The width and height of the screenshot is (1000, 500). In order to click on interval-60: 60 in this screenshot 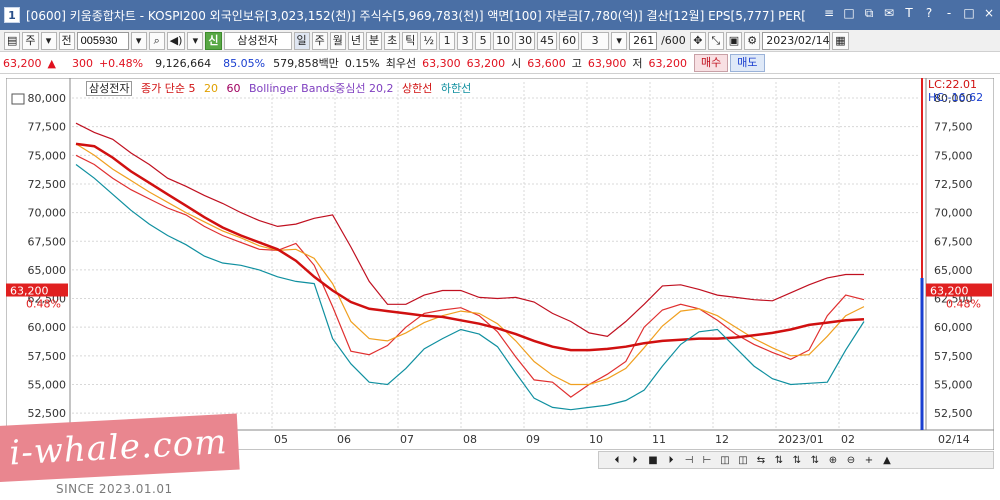, I will do `click(569, 40)`.